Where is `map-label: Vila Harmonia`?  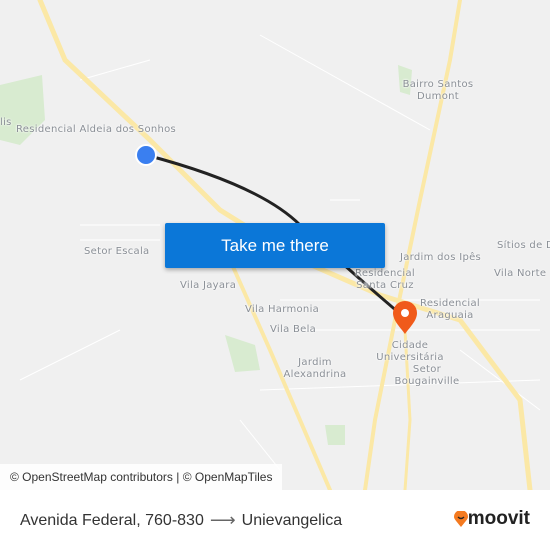
map-label: Vila Harmonia is located at coordinates (282, 309).